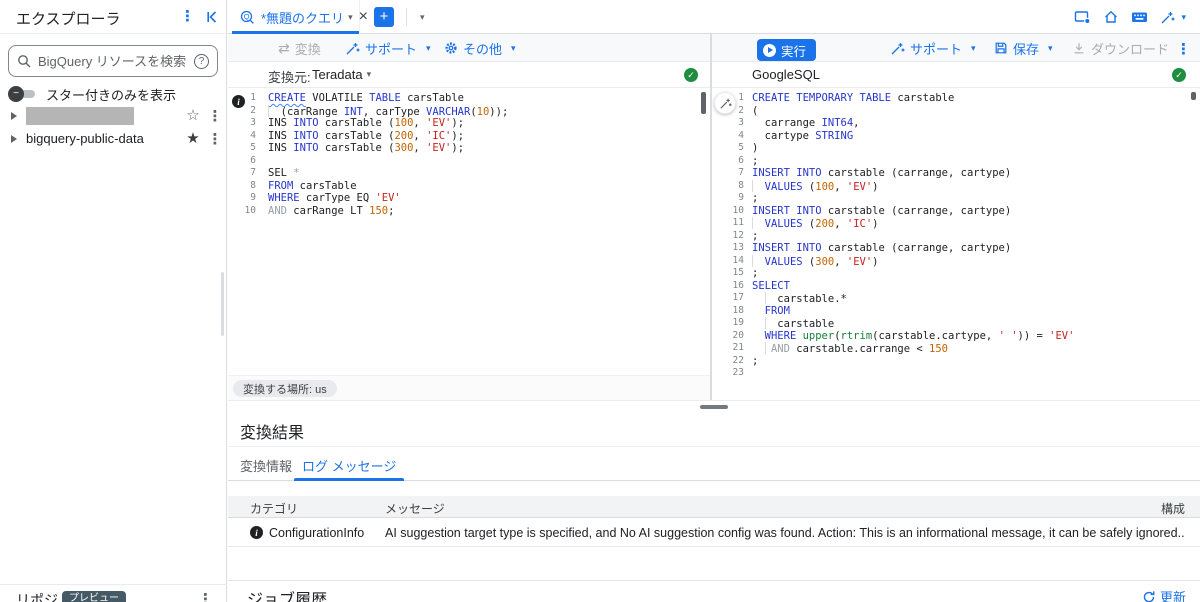  Describe the element at coordinates (111, 95) in the screenshot. I see `toggle-label: スター付きのみを表示` at that location.